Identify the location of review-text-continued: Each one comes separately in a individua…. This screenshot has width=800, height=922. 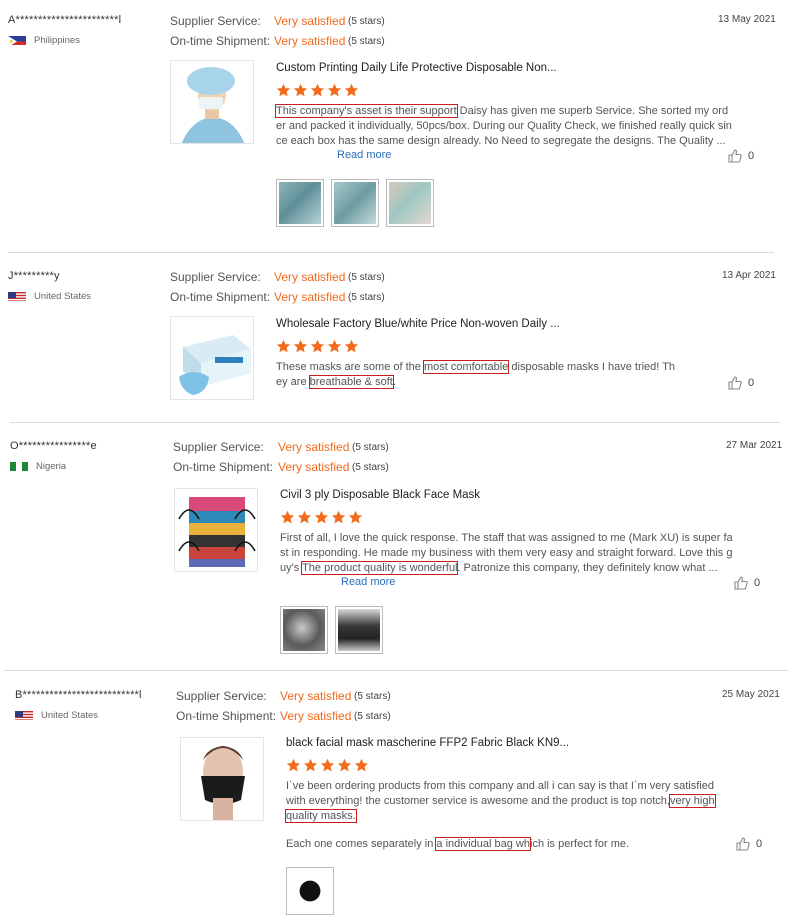
(501, 844).